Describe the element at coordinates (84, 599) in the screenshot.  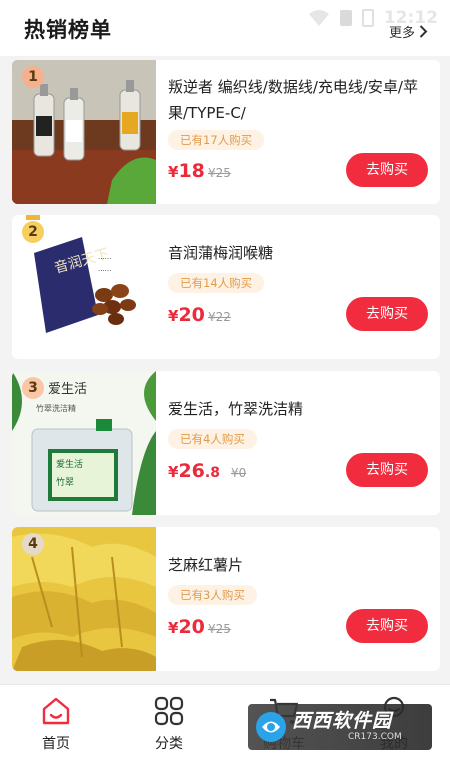
I see `product-image: 4` at that location.